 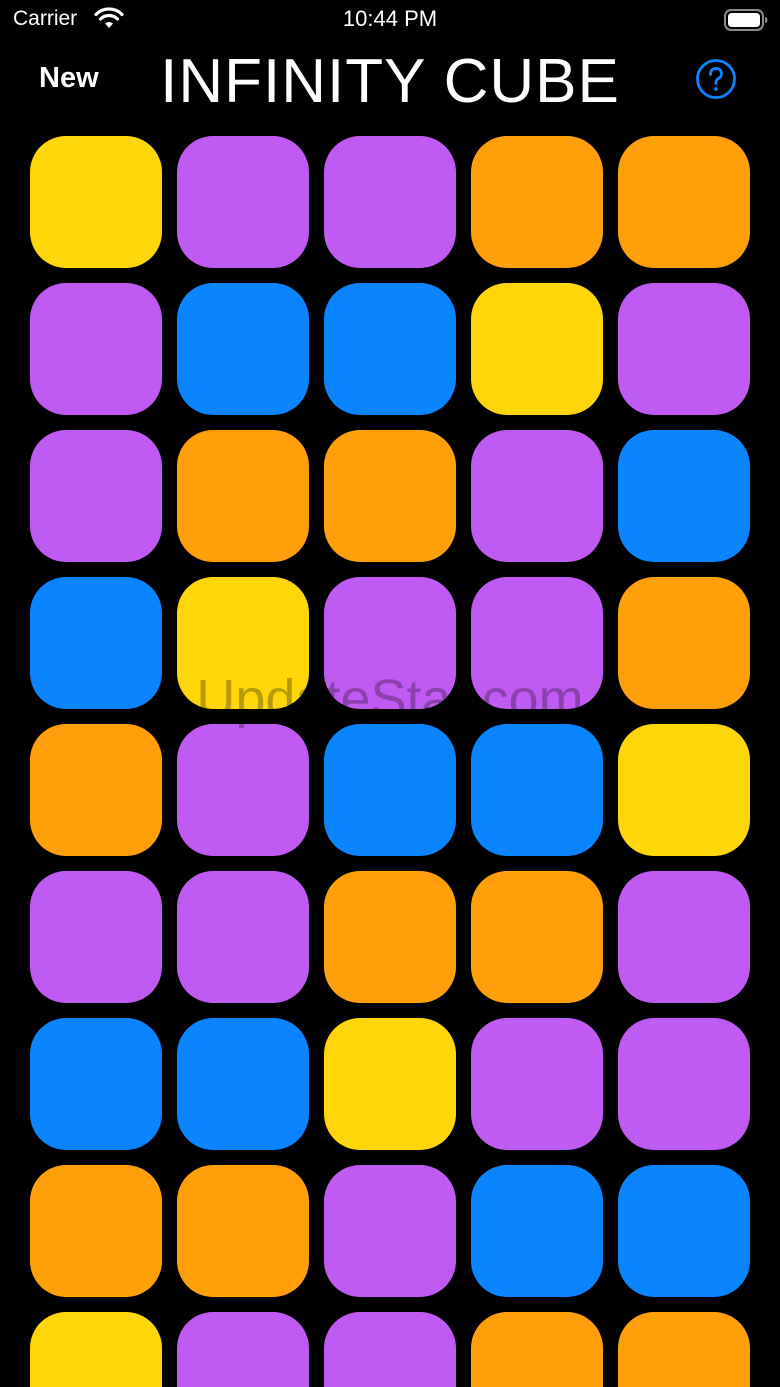 I want to click on clock: 10:44 PM, so click(x=390, y=18).